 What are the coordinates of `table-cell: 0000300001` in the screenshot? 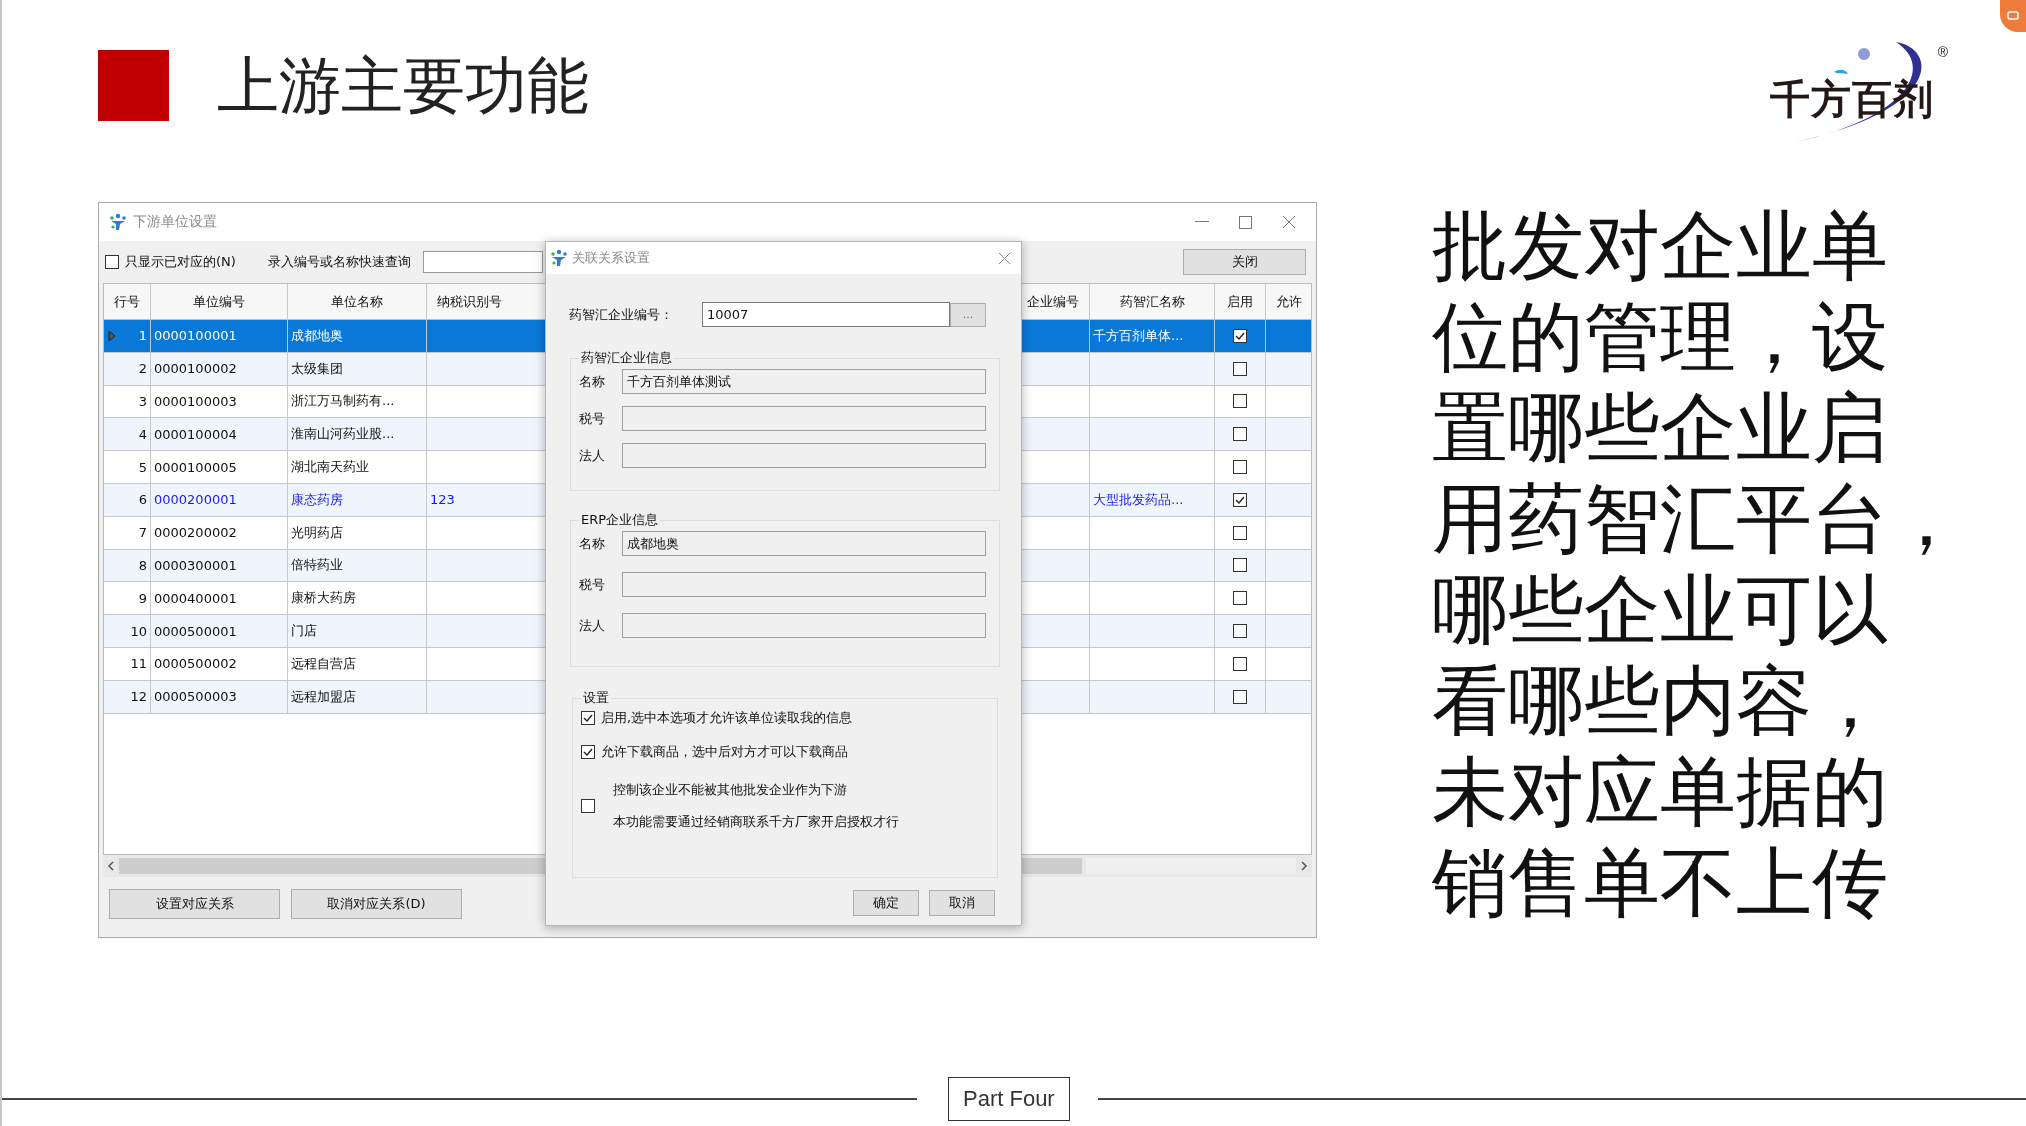 It's located at (219, 566).